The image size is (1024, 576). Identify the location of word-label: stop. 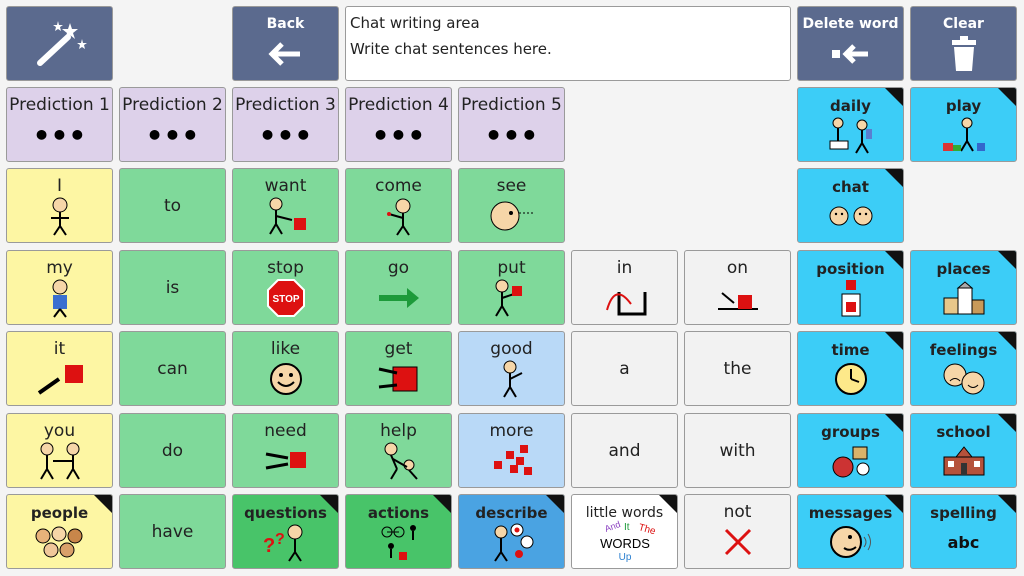
(285, 268).